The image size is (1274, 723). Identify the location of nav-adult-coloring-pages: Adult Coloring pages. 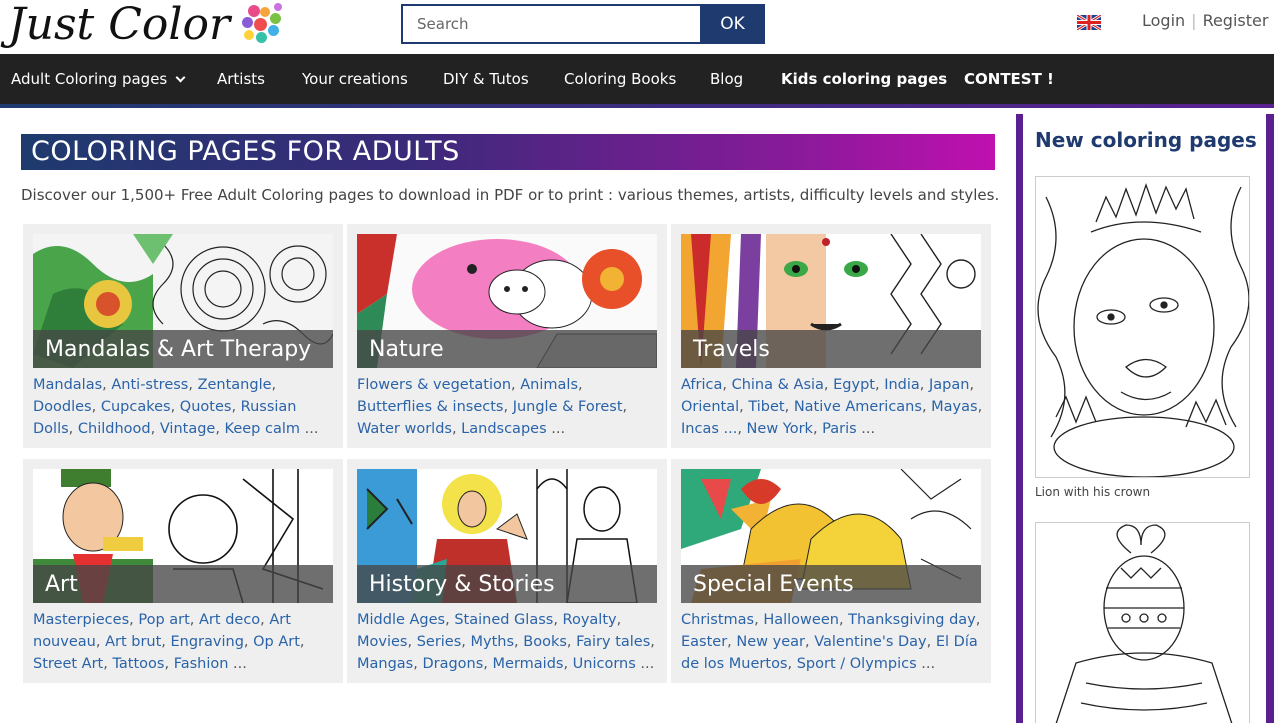
(98, 79).